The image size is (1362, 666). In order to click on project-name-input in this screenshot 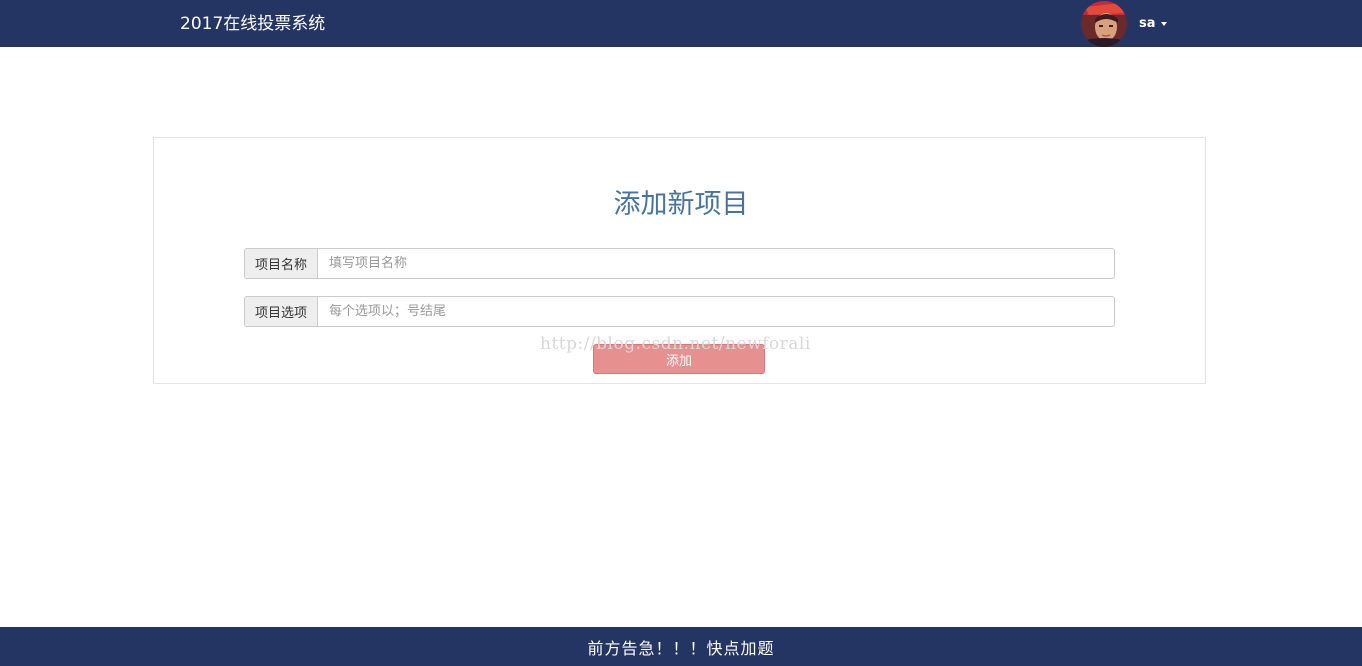, I will do `click(716, 263)`.